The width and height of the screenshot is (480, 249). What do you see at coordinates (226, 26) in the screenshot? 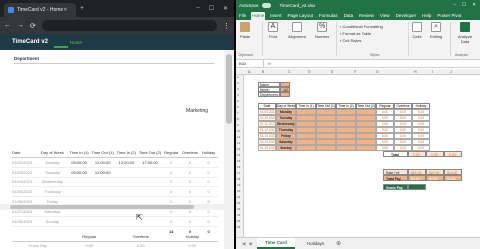
I see `browser-menu-icon: ⋮` at bounding box center [226, 26].